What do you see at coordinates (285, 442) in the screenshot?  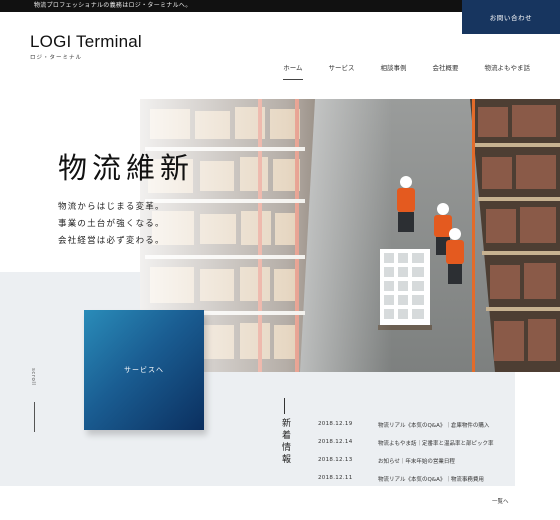 I see `news-heading-text: 新着情報` at bounding box center [285, 442].